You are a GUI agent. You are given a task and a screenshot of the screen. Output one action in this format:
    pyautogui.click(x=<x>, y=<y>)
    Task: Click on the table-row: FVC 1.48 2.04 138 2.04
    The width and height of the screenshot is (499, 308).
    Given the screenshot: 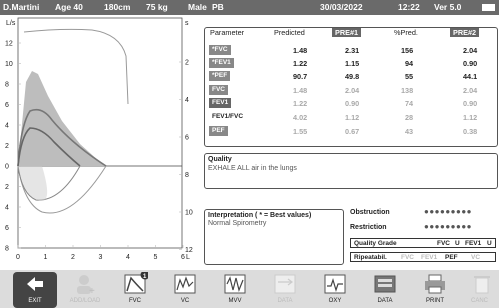 What is the action you would take?
    pyautogui.click(x=352, y=90)
    